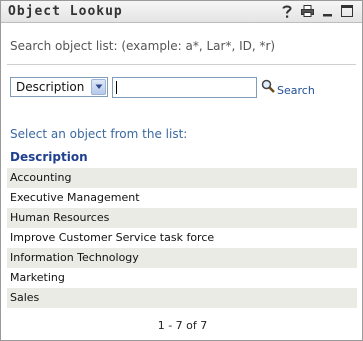 The height and width of the screenshot is (341, 363). Describe the element at coordinates (98, 87) in the screenshot. I see `chevron-down-icon` at that location.